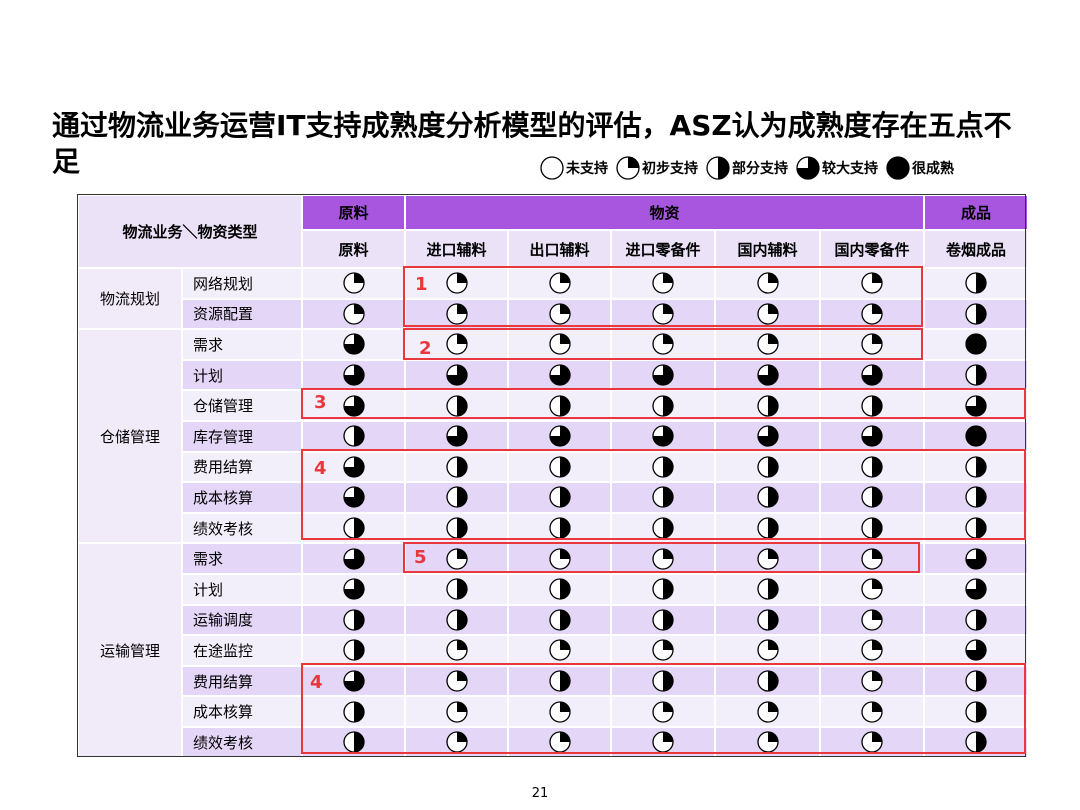 The height and width of the screenshot is (810, 1080). Describe the element at coordinates (242, 375) in the screenshot. I see `row-label: 计划` at that location.